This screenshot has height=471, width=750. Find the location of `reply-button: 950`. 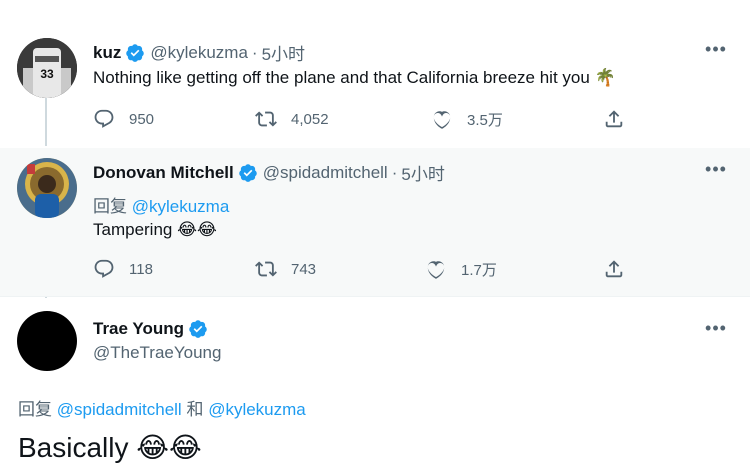

reply-button: 950 is located at coordinates (123, 119).